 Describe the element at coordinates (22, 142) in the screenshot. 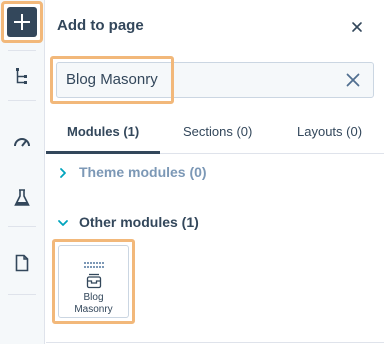

I see `gauge-icon` at that location.